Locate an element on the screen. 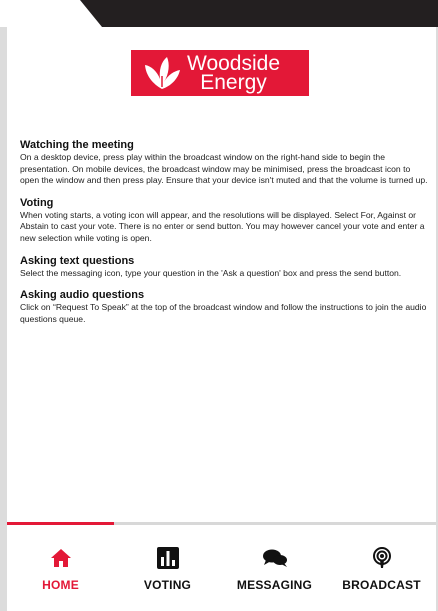 The width and height of the screenshot is (438, 611). logo-line-2: Energy is located at coordinates (233, 82).